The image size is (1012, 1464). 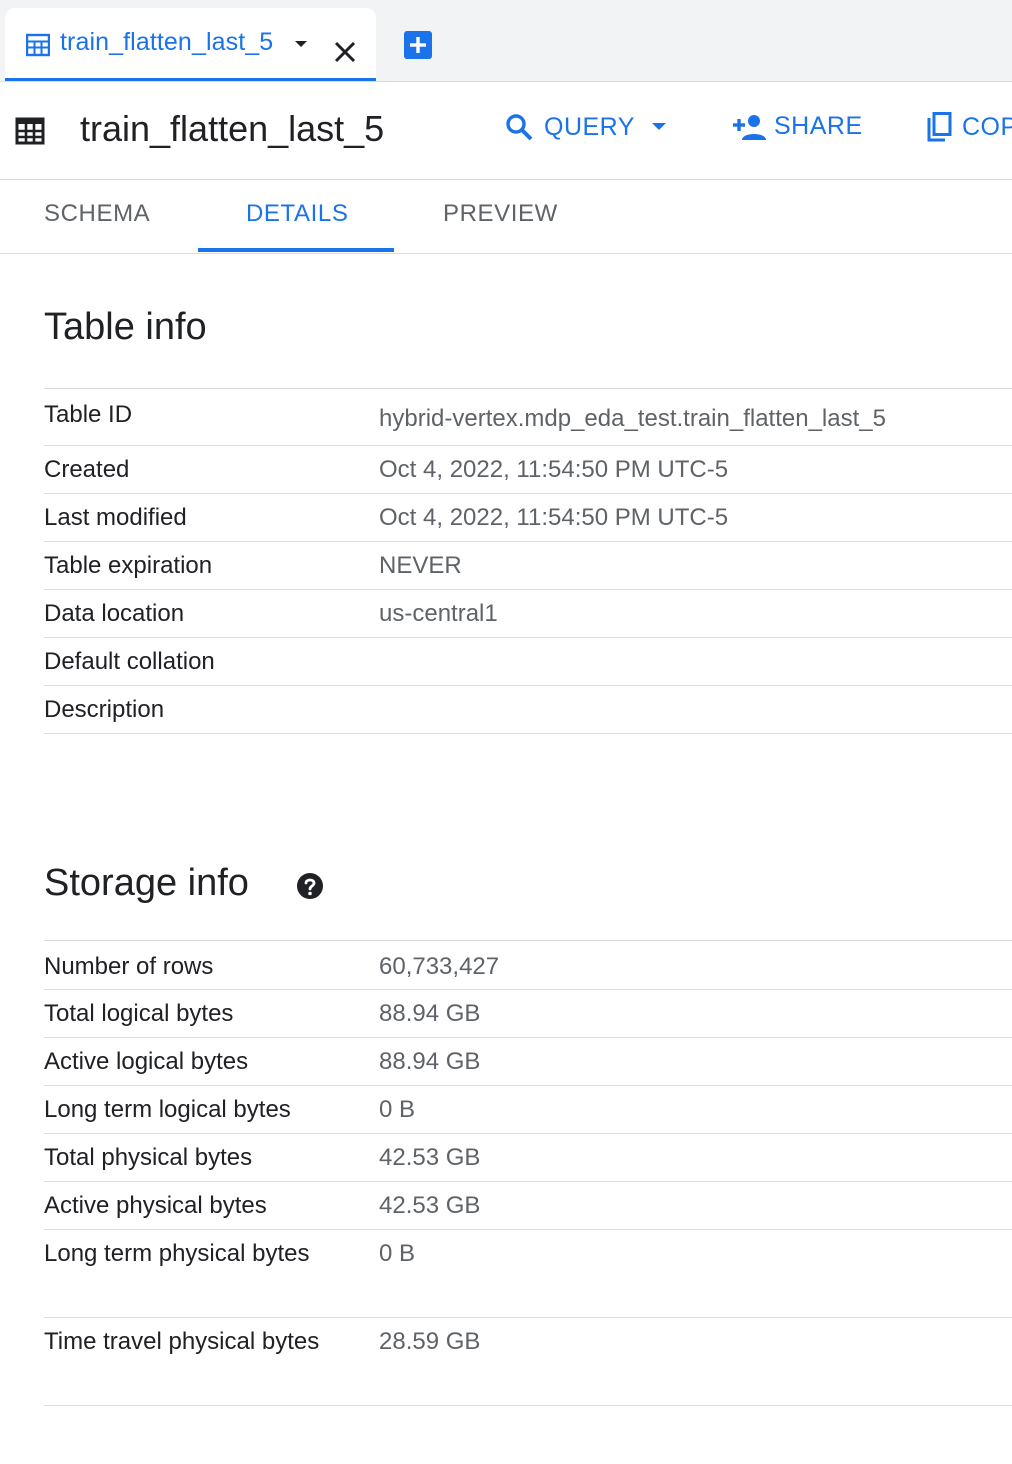 I want to click on row-label: Created, so click(x=87, y=469).